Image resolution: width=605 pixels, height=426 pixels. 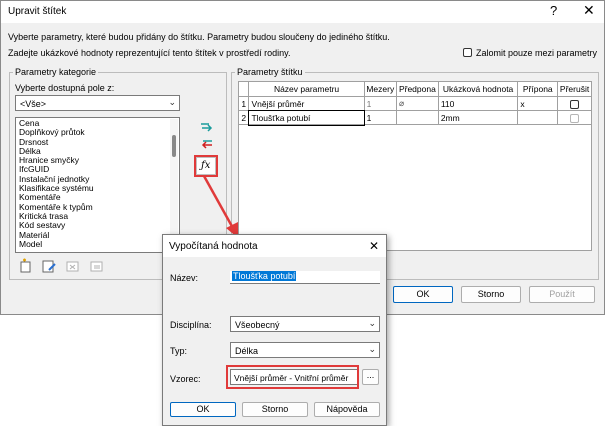 What do you see at coordinates (73, 266) in the screenshot?
I see `delete-parameter-icon` at bounding box center [73, 266].